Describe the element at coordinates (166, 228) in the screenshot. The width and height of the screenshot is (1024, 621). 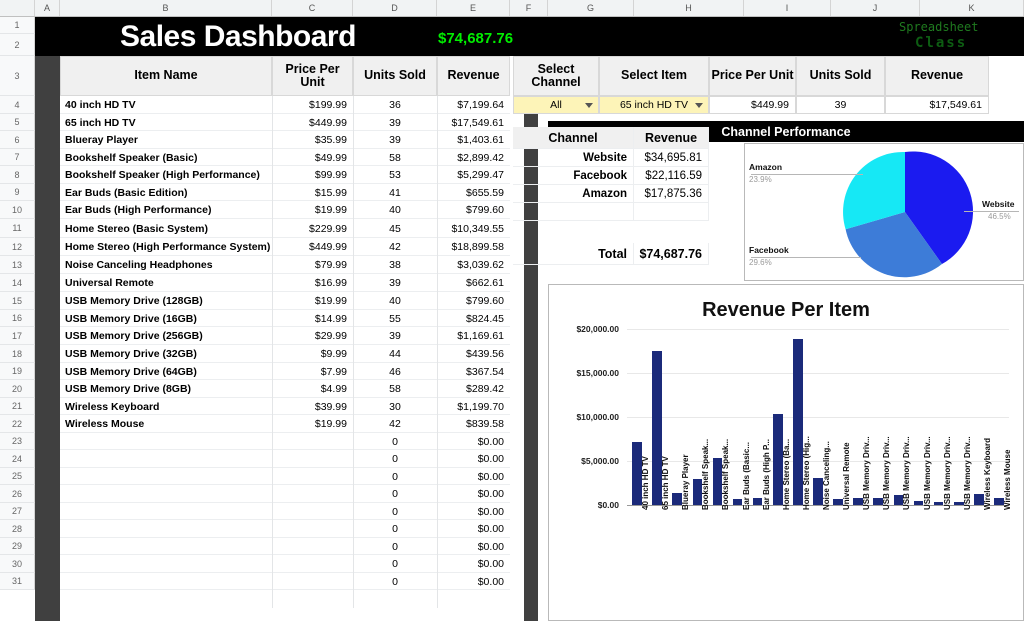
I see `item-name-cell: Home Stereo (Basic System)` at that location.